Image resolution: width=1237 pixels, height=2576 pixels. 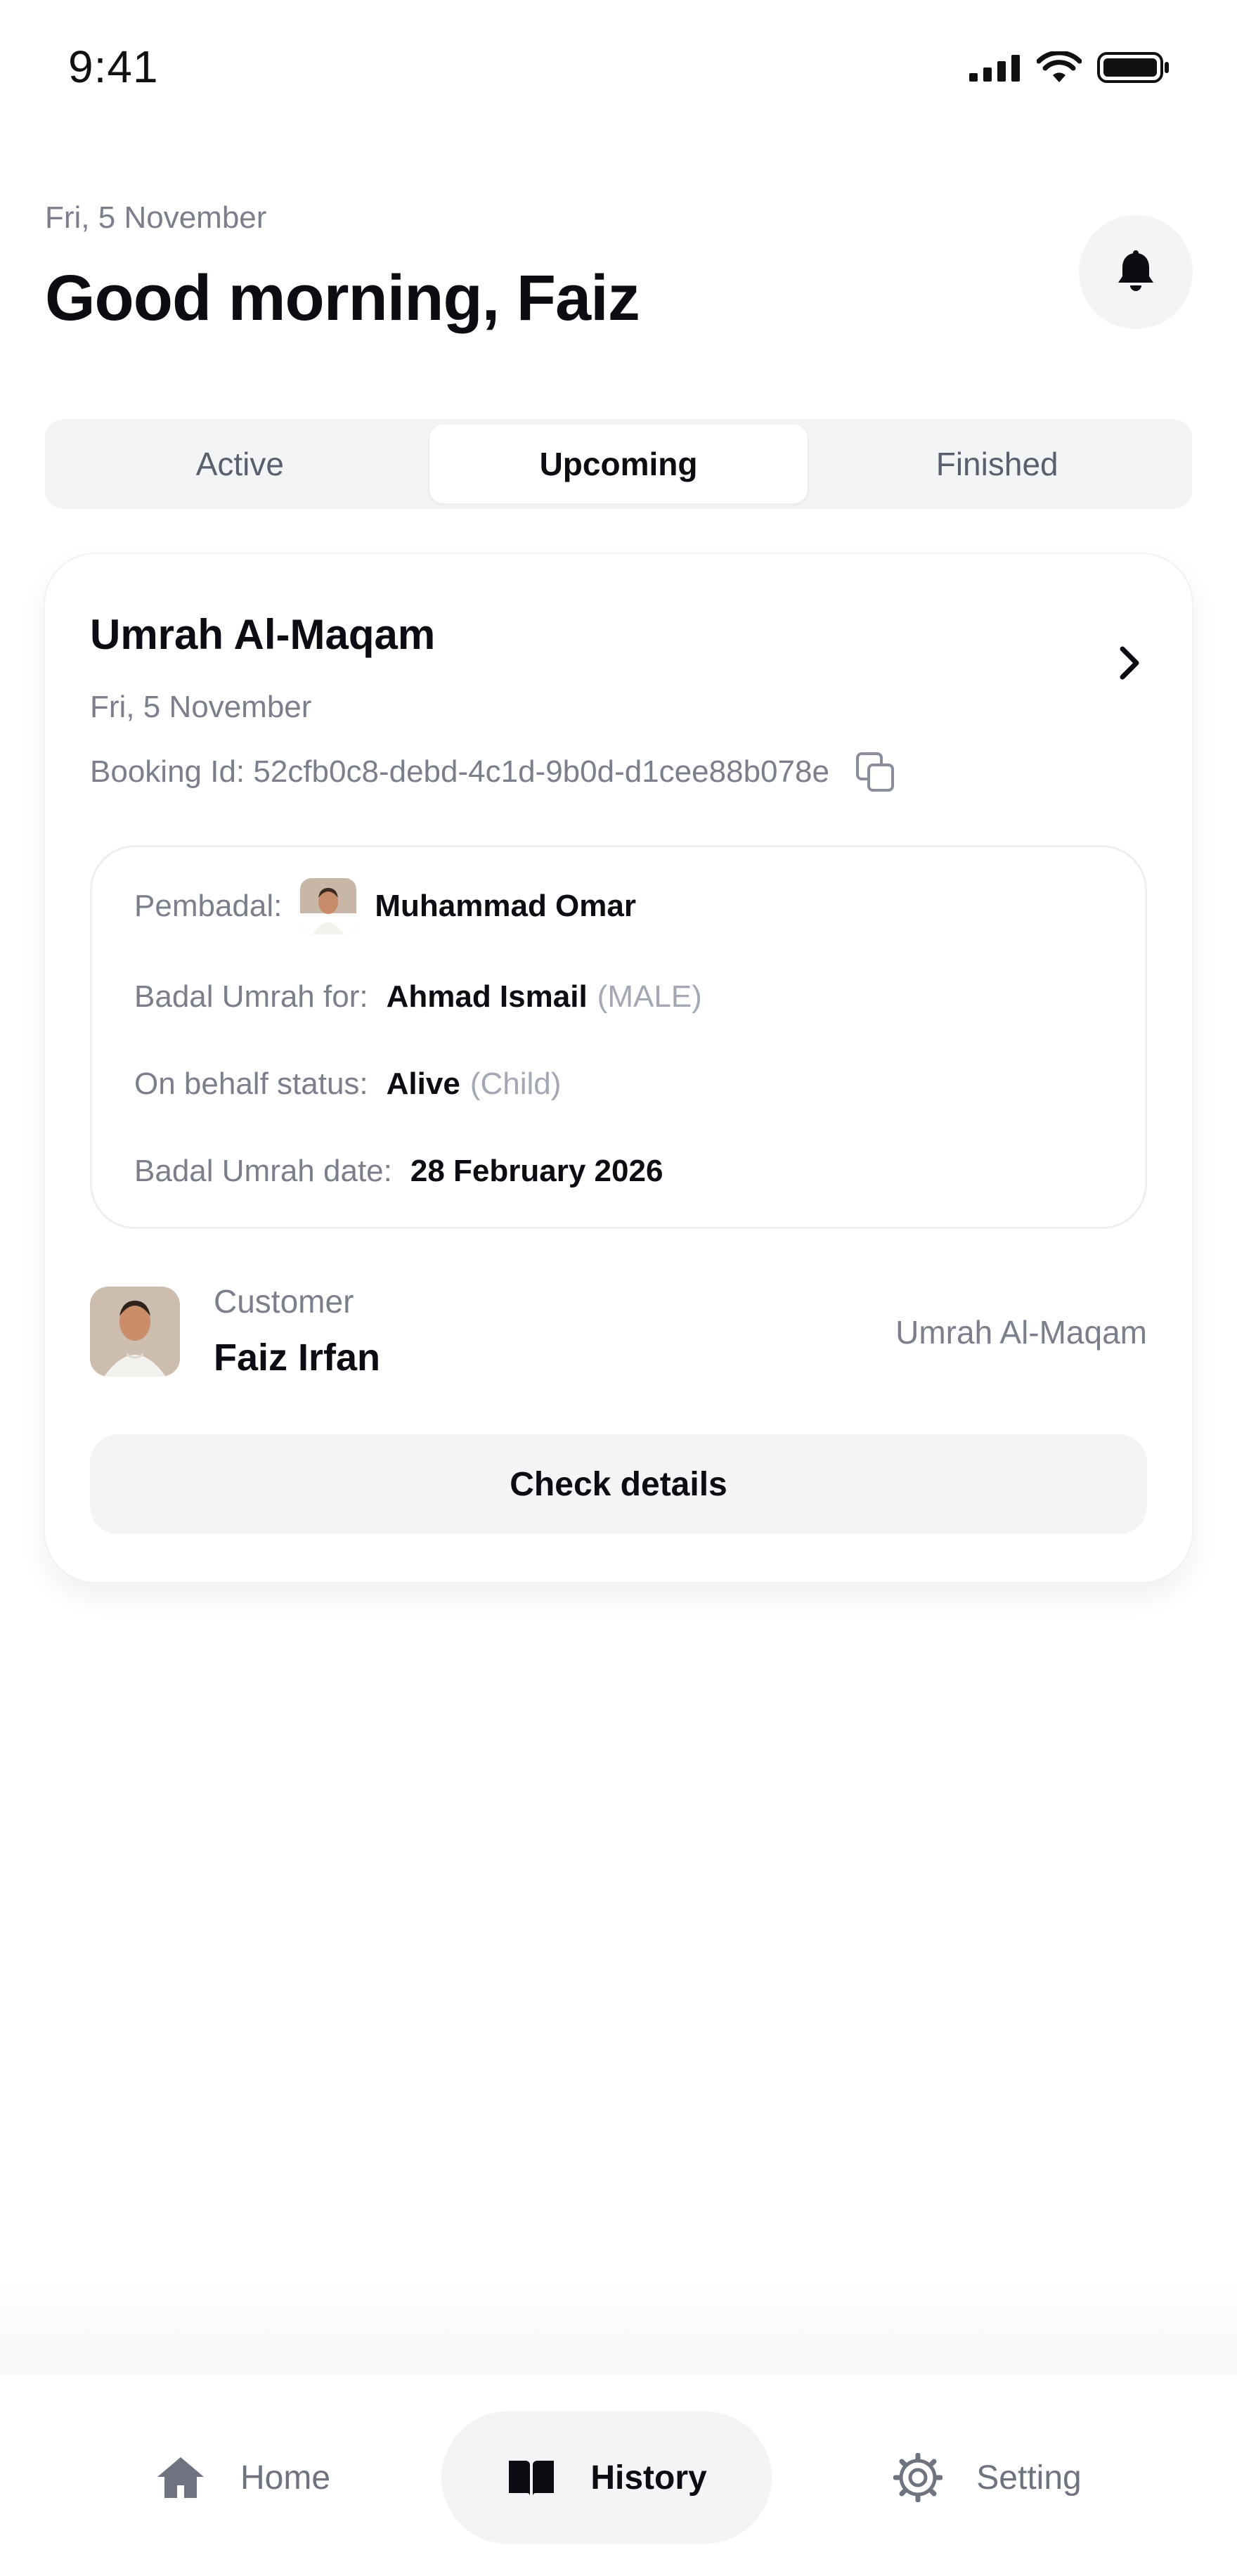 I want to click on battery-icon, so click(x=1133, y=67).